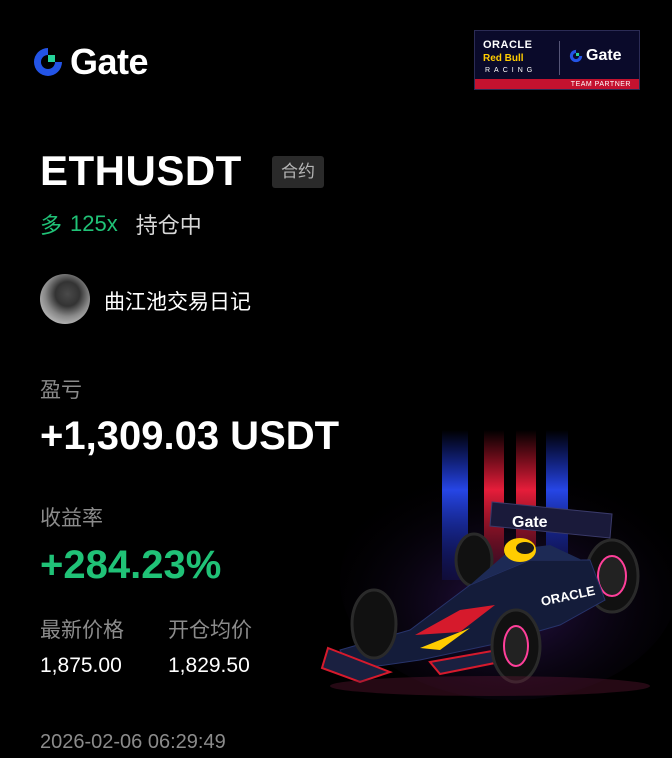 The width and height of the screenshot is (672, 758). I want to click on partner-gate-text: Gate, so click(604, 55).